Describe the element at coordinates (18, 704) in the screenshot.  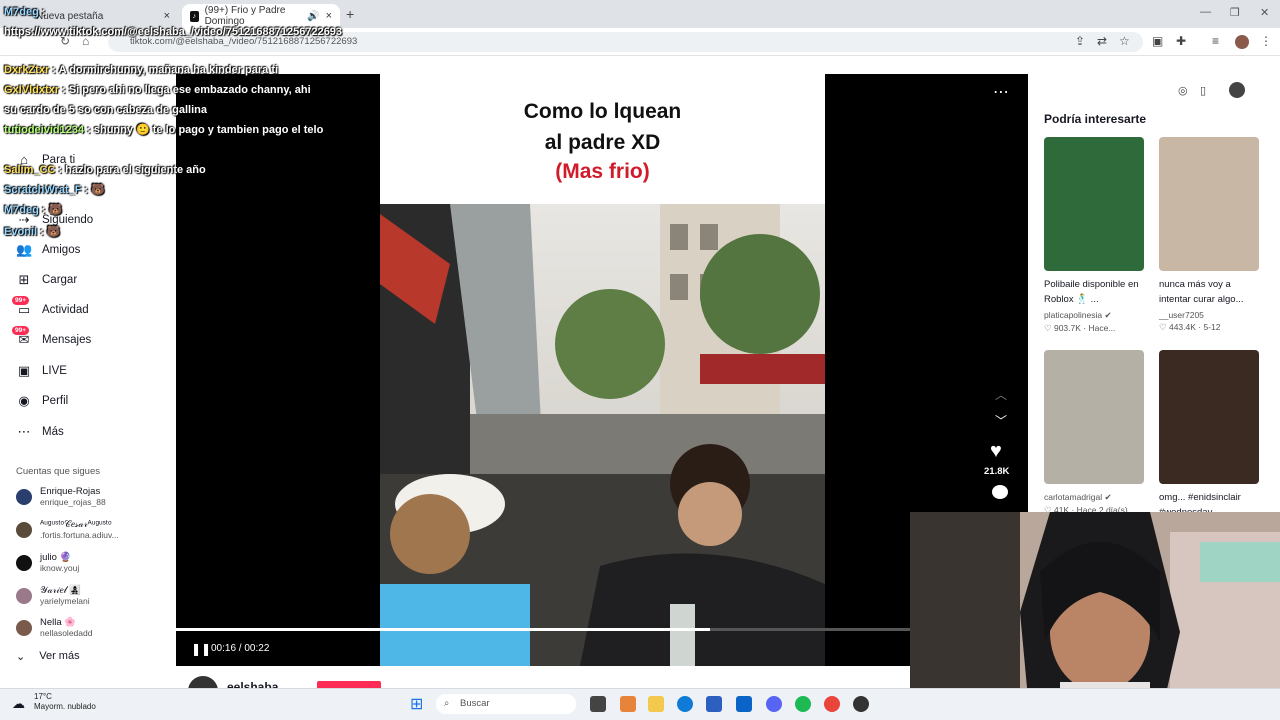
I see `weather-icon: ☁` at that location.